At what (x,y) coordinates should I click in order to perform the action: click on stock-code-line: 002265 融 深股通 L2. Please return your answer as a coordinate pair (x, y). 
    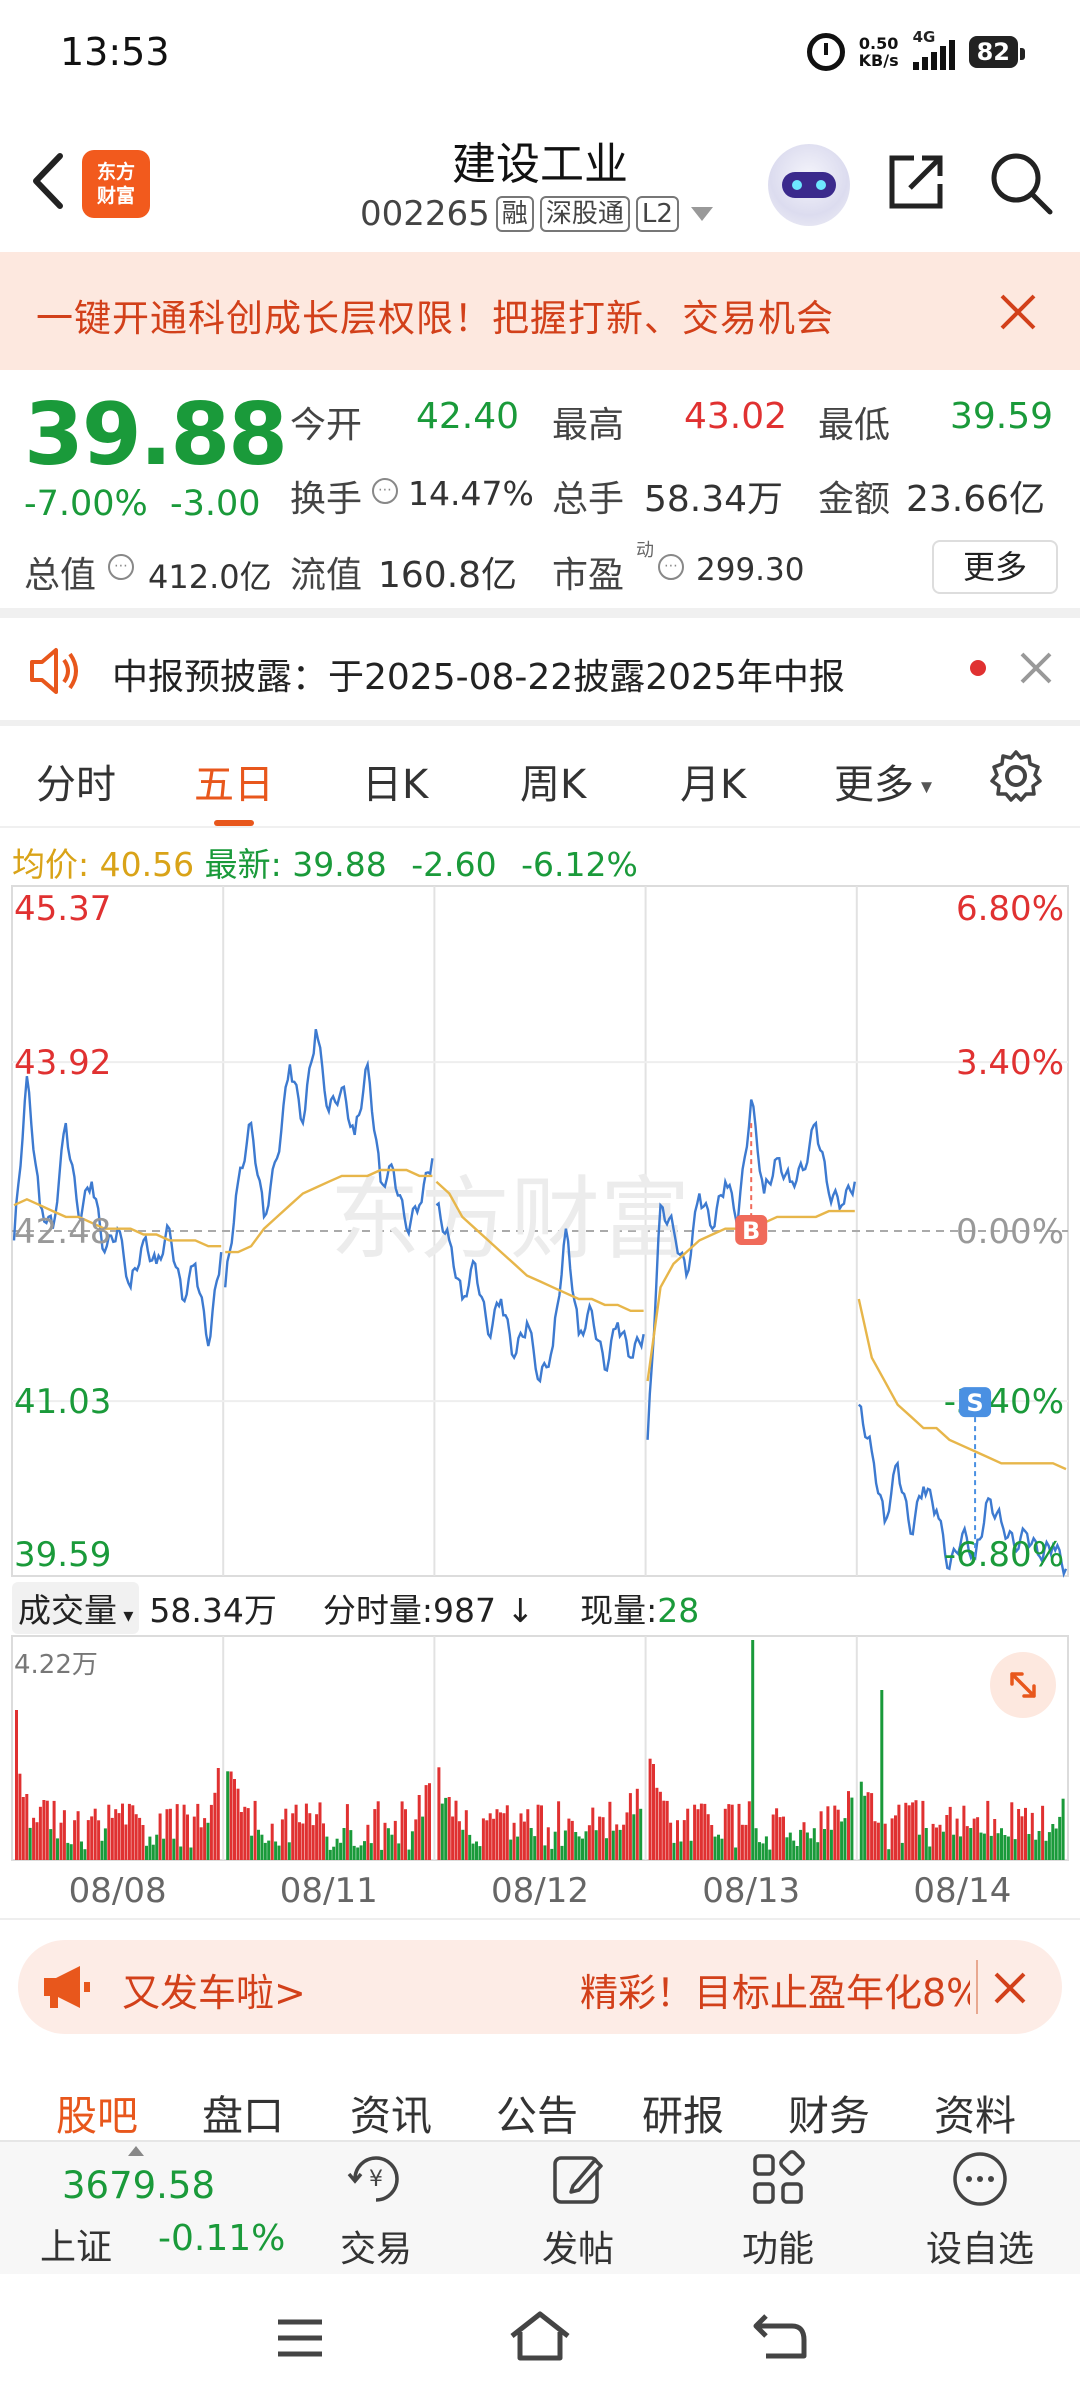
    Looking at the image, I should click on (536, 214).